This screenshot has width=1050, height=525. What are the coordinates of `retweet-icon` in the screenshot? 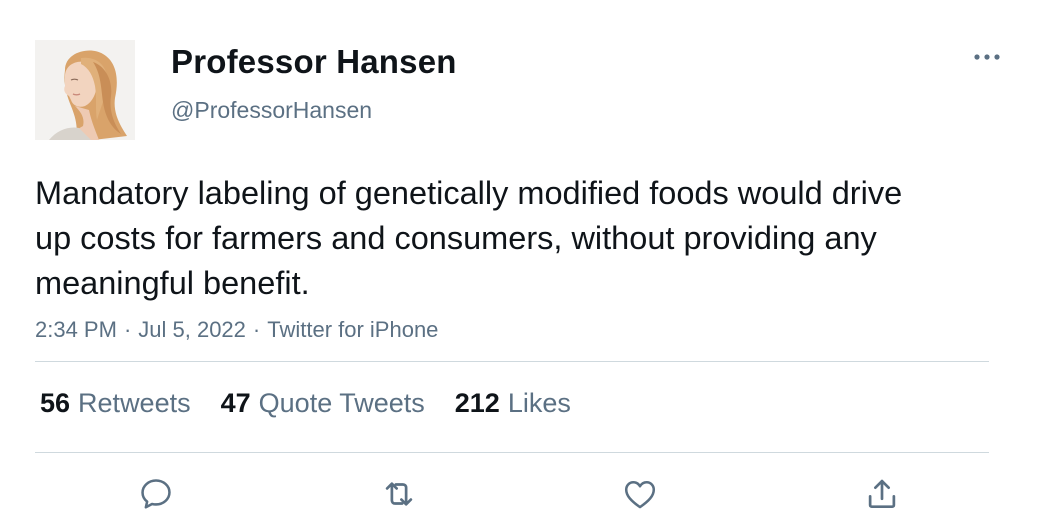 It's located at (399, 494).